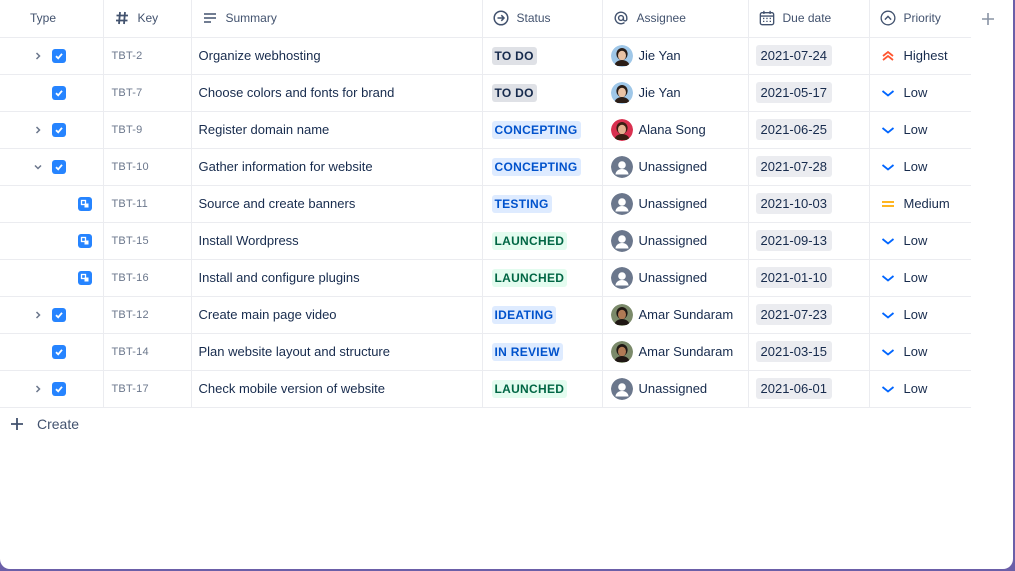 This screenshot has width=1015, height=571. Describe the element at coordinates (337, 277) in the screenshot. I see `issue-summary: Install and configure plugins` at that location.